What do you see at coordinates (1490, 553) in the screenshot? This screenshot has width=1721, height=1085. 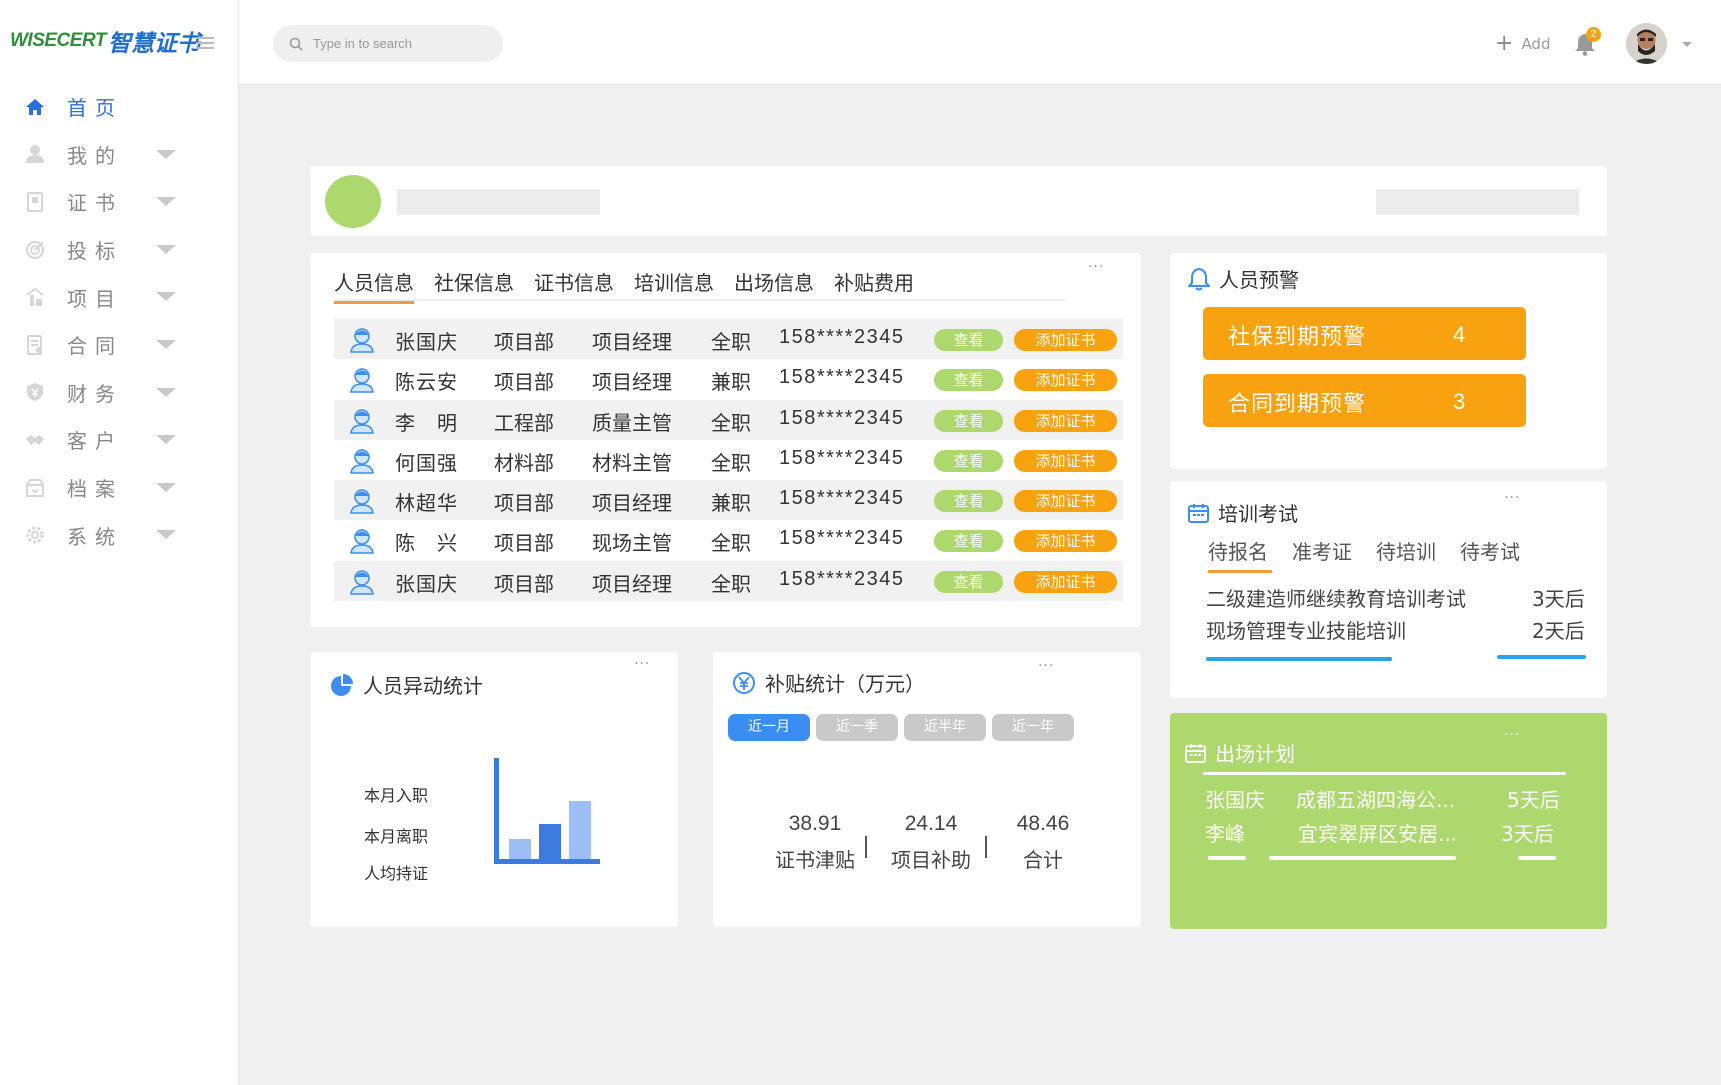 I see `tab-pending-exam: 待考试` at bounding box center [1490, 553].